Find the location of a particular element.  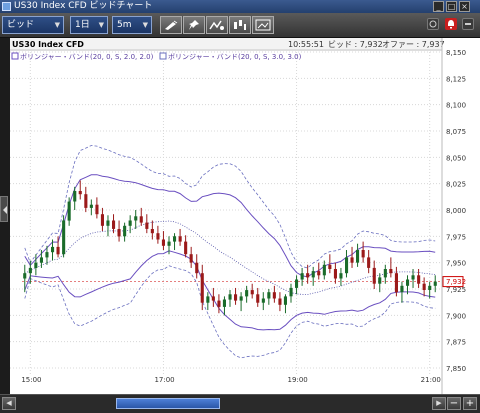

zoom-out-button: − is located at coordinates (454, 403).